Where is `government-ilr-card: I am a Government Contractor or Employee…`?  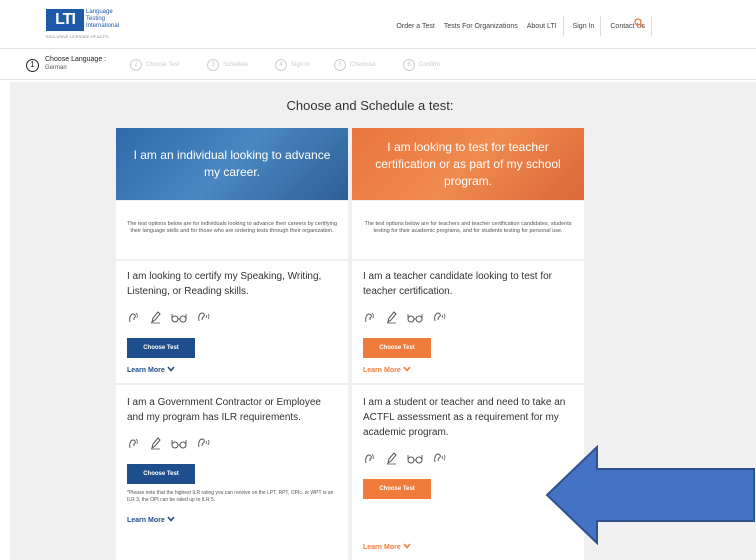
government-ilr-card: I am a Government Contractor or Employee… is located at coordinates (232, 472).